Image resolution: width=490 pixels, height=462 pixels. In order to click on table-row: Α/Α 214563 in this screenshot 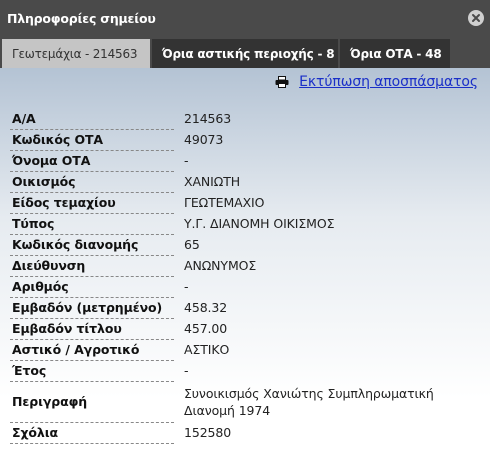, I will do `click(242, 119)`.